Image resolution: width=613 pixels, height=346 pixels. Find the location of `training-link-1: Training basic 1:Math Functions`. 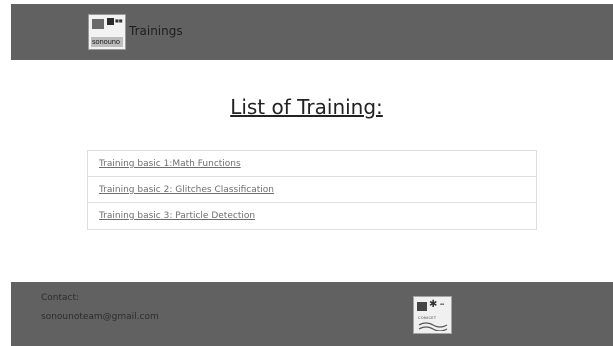

training-link-1: Training basic 1:Math Functions is located at coordinates (170, 164).